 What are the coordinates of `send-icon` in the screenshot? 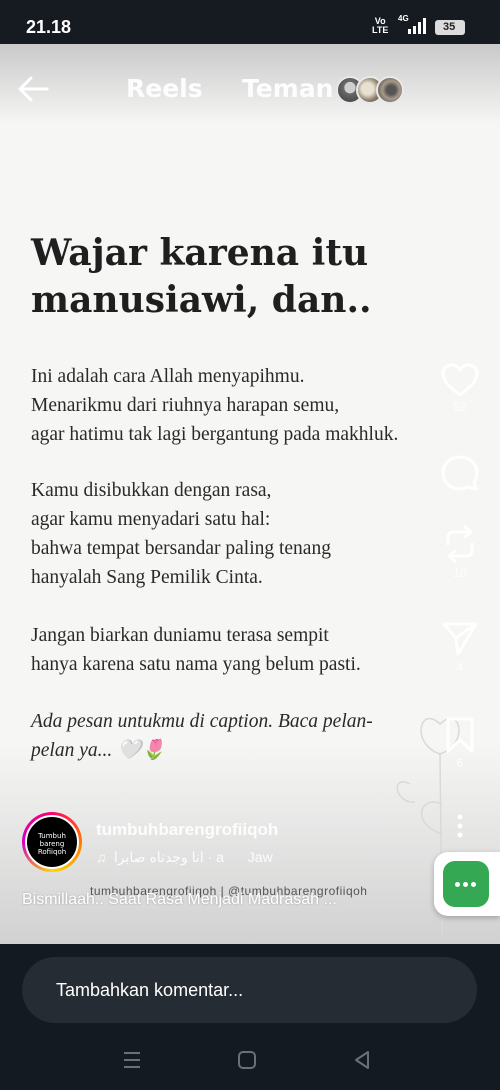 It's located at (460, 639).